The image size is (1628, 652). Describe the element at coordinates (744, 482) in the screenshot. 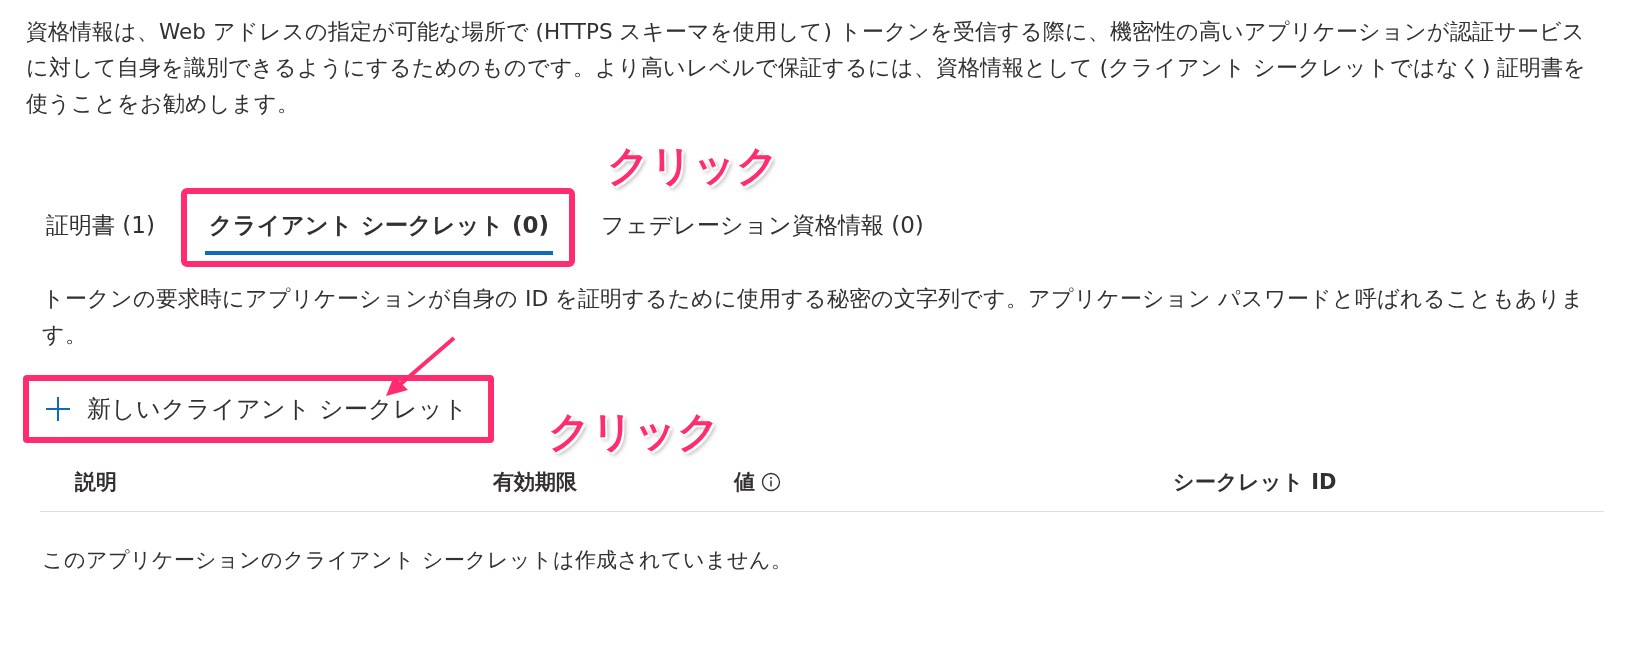

I see `column-header: 値` at that location.